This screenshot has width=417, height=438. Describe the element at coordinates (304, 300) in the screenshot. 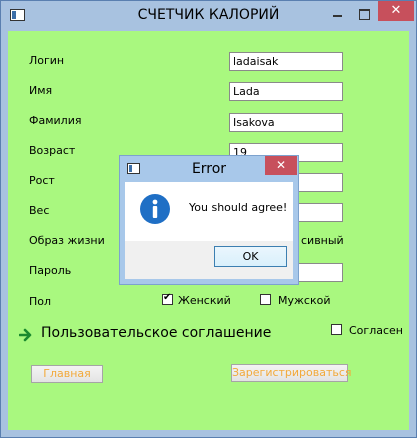

I see `gender-male-label: Мужской` at that location.